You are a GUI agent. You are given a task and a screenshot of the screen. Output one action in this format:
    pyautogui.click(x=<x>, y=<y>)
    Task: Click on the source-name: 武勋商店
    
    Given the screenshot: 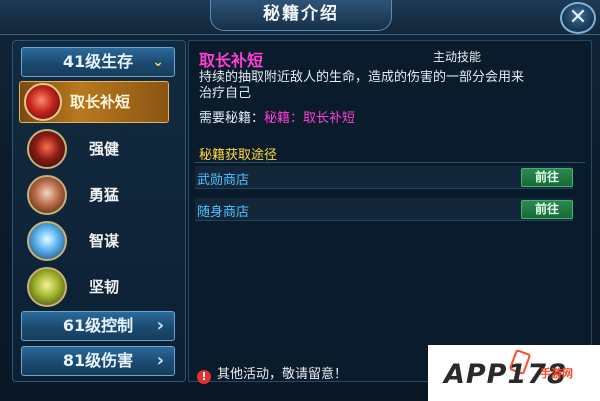 What is the action you would take?
    pyautogui.click(x=223, y=180)
    